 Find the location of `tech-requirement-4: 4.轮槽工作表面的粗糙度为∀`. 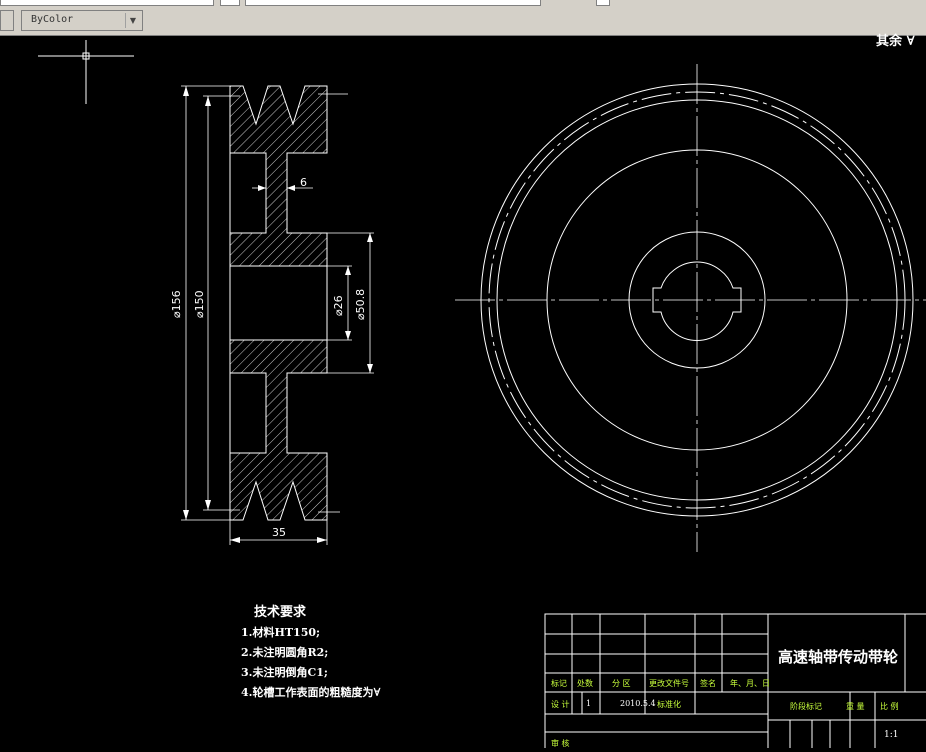

tech-requirement-4: 4.轮槽工作表面的粗糙度为∀ is located at coordinates (311, 692).